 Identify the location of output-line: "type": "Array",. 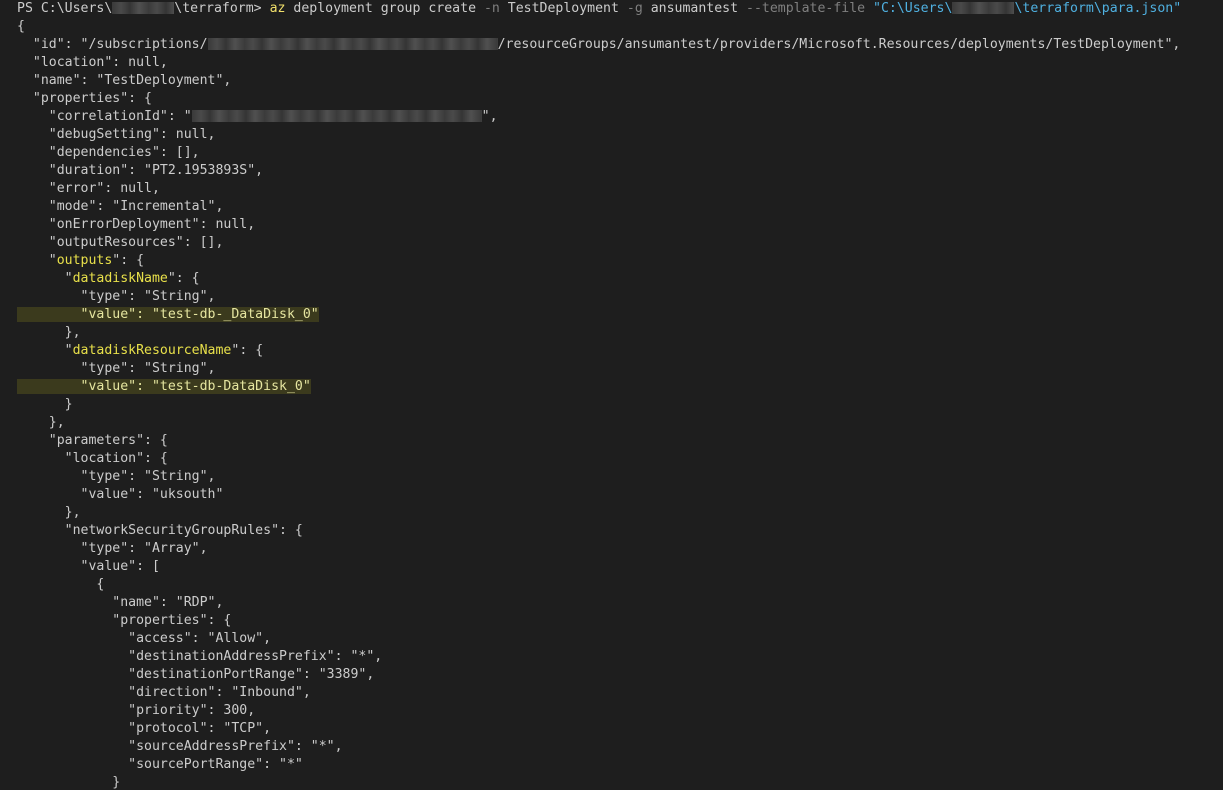
(112, 548).